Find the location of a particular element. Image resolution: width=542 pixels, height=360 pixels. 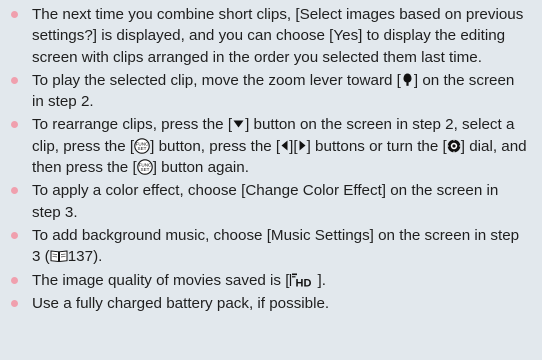

note-text: ][ is located at coordinates (293, 146).